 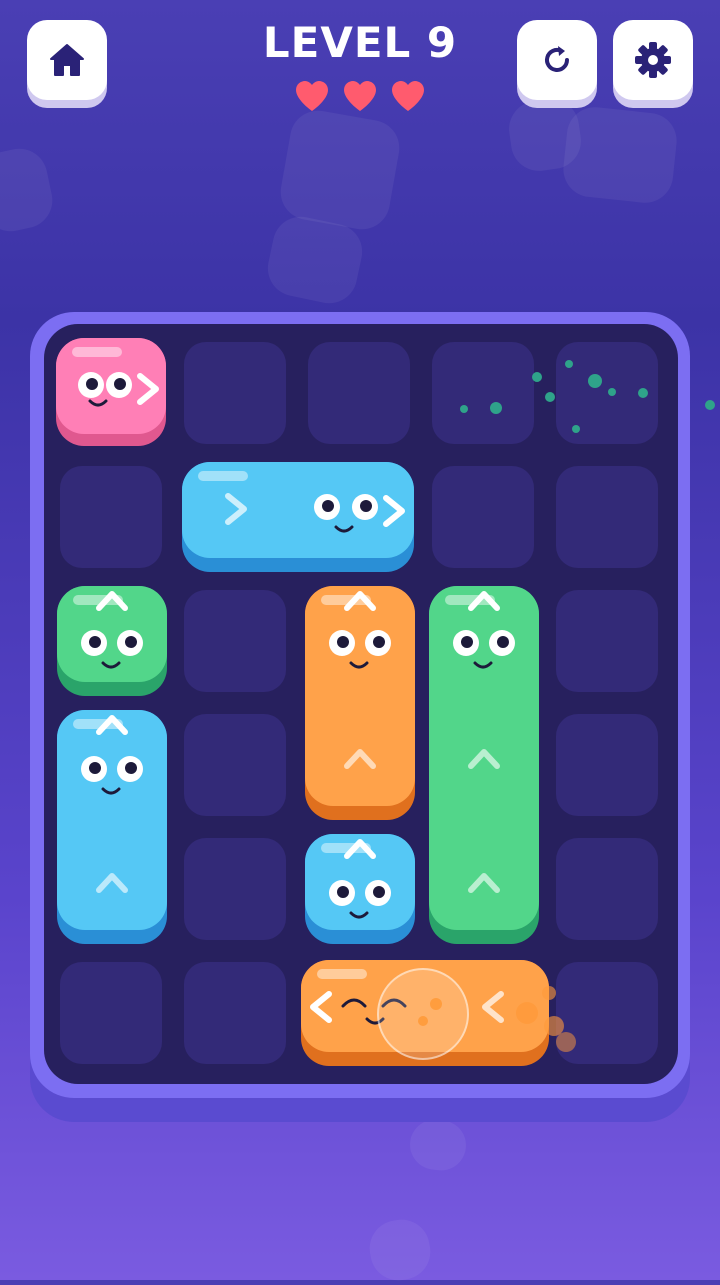 What do you see at coordinates (111, 392) in the screenshot?
I see `pink-block` at bounding box center [111, 392].